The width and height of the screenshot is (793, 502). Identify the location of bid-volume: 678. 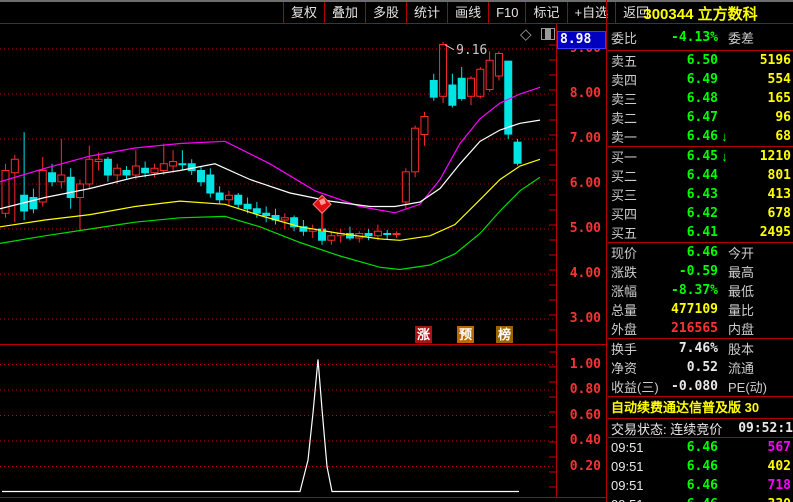
(762, 213).